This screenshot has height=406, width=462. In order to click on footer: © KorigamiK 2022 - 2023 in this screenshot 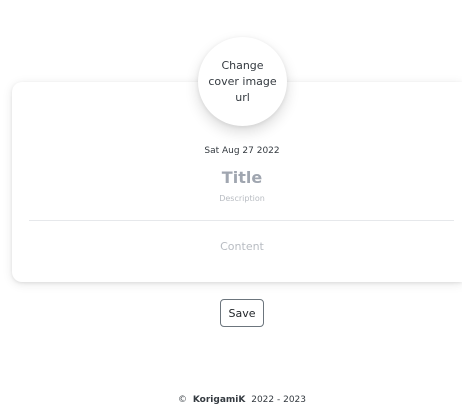, I will do `click(231, 400)`.